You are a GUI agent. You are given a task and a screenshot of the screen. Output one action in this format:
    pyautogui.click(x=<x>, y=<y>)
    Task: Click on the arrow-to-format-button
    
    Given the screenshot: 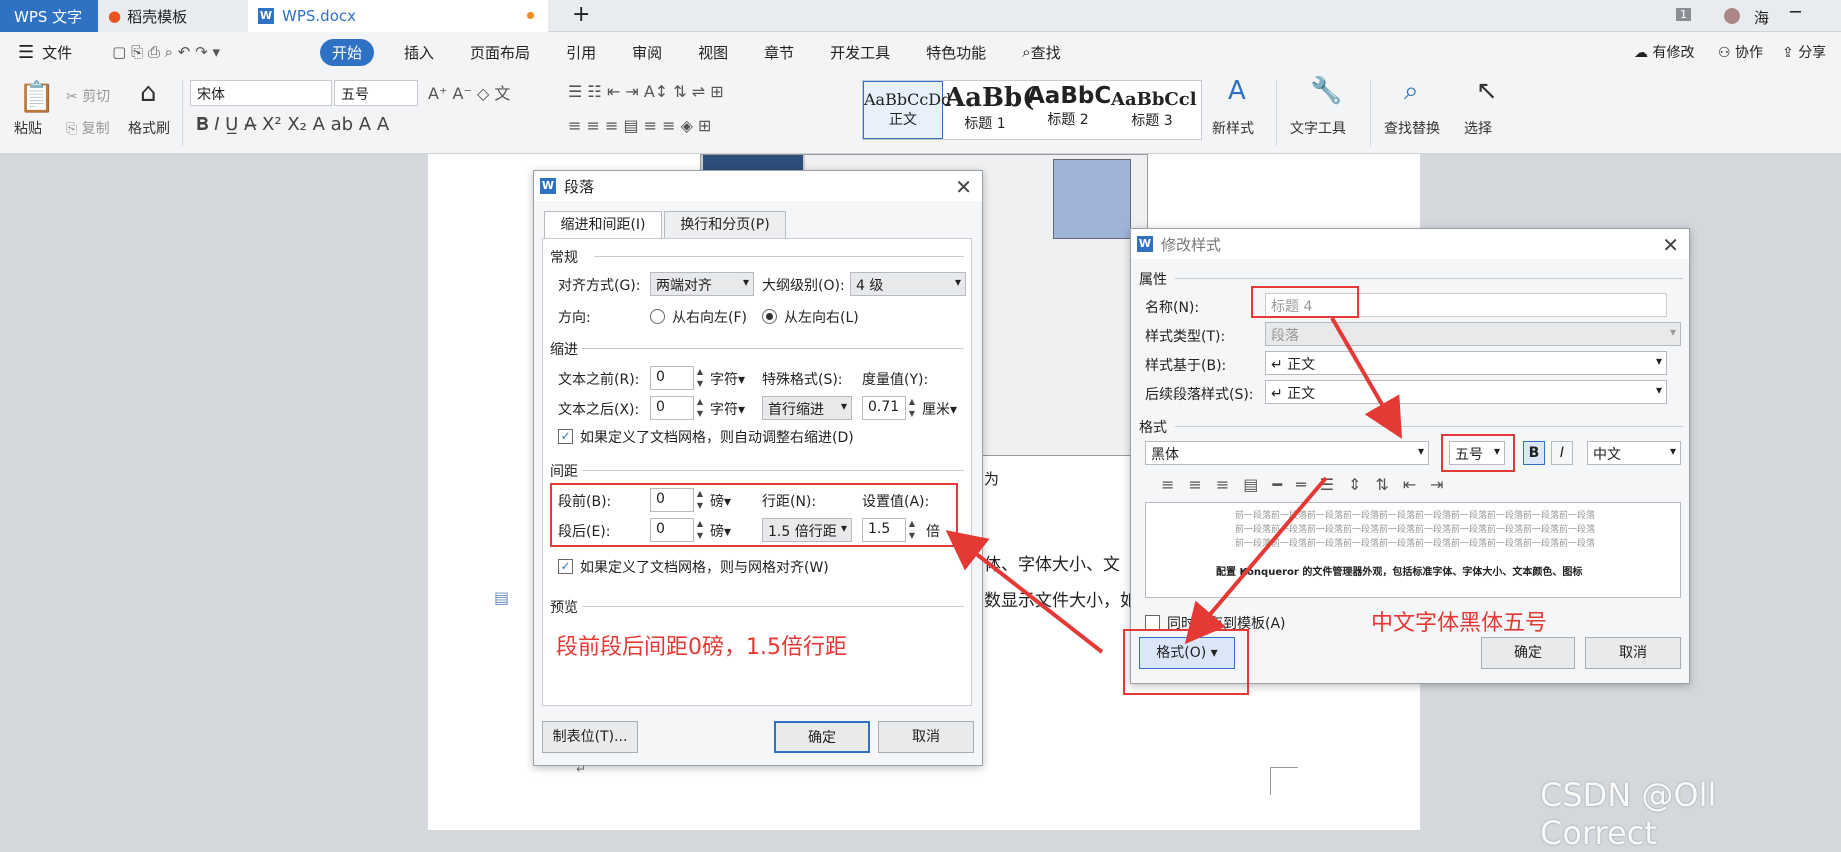 What is the action you would take?
    pyautogui.click(x=1256, y=560)
    